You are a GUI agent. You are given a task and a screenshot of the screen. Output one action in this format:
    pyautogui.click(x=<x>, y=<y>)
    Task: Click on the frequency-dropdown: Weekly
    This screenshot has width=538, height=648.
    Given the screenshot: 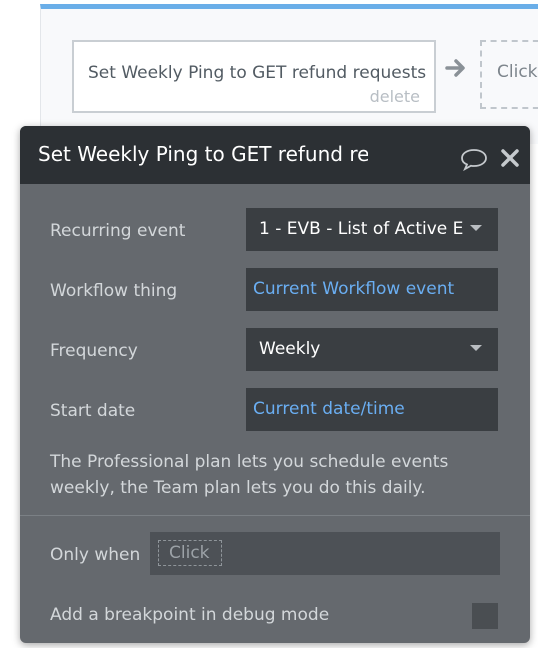 What is the action you would take?
    pyautogui.click(x=372, y=349)
    